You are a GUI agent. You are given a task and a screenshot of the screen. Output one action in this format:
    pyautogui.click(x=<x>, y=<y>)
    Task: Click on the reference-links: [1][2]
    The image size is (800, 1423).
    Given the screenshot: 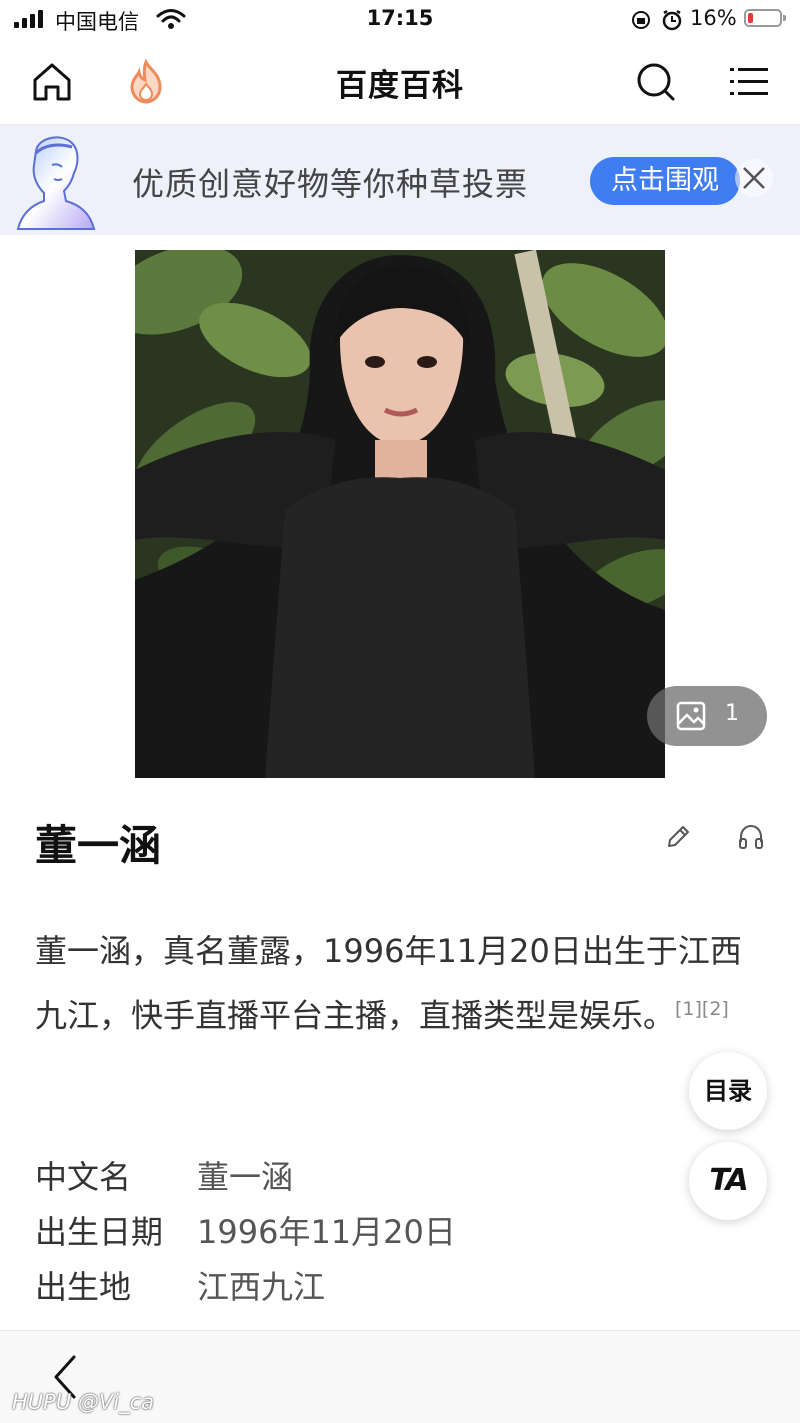 What is the action you would take?
    pyautogui.click(x=702, y=1009)
    